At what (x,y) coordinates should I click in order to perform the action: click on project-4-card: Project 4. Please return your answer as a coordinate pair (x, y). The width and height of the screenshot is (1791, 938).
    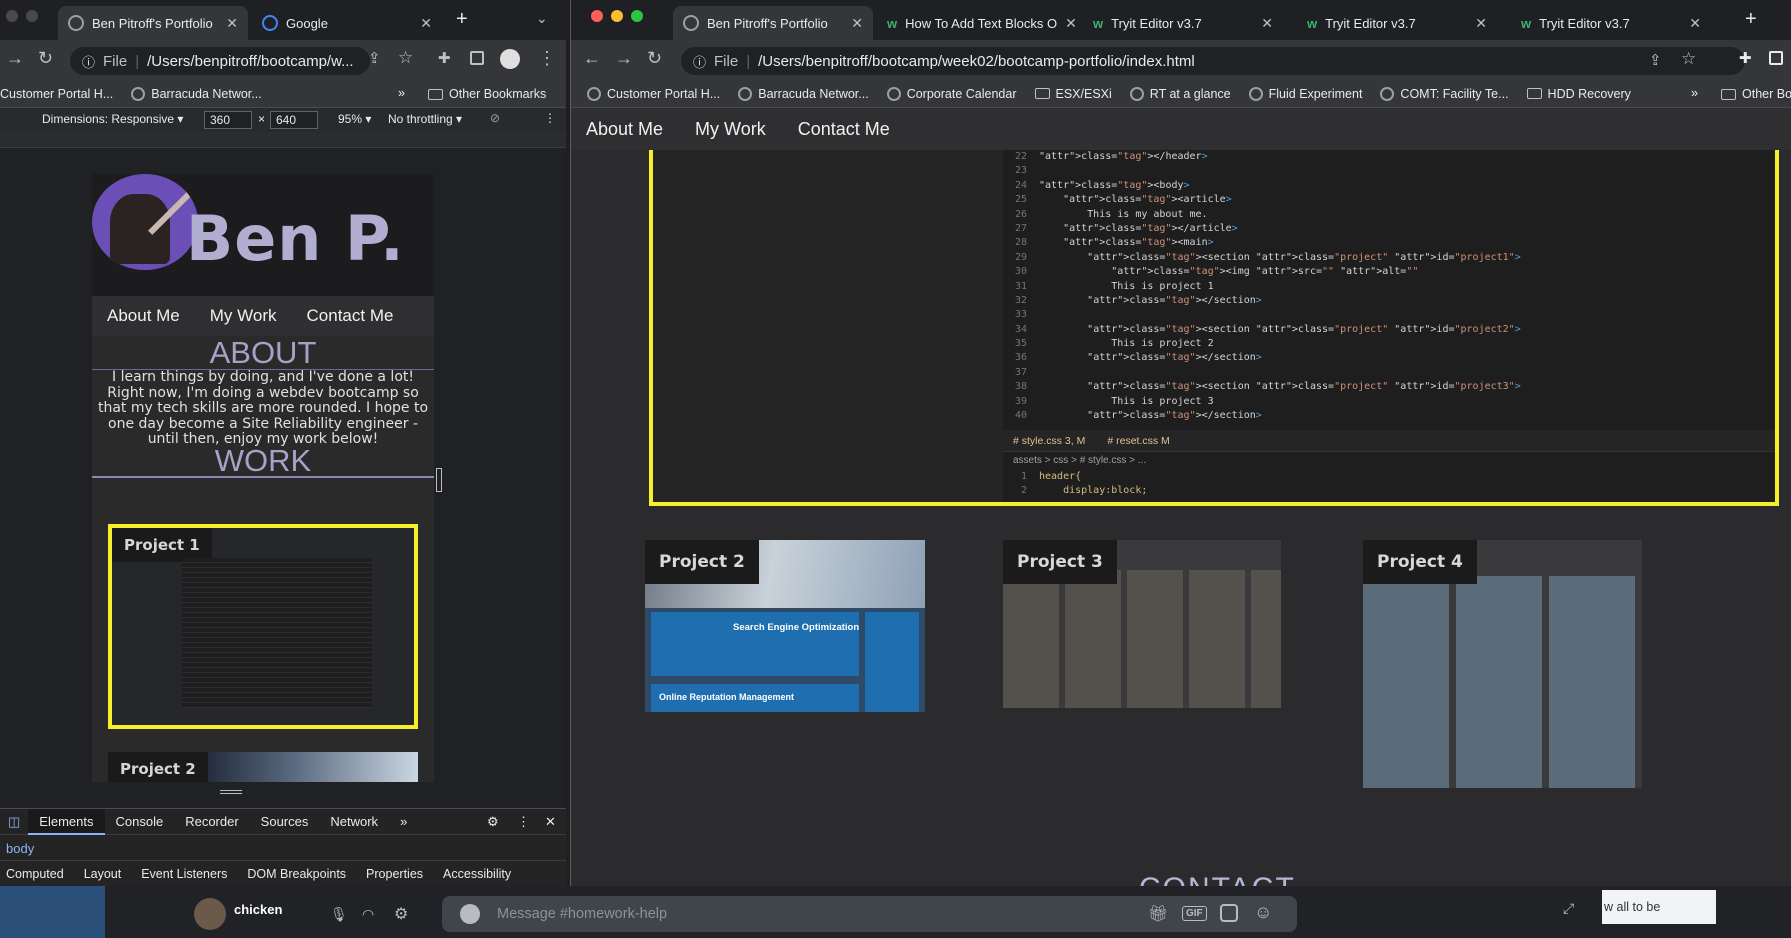
    Looking at the image, I should click on (1502, 664).